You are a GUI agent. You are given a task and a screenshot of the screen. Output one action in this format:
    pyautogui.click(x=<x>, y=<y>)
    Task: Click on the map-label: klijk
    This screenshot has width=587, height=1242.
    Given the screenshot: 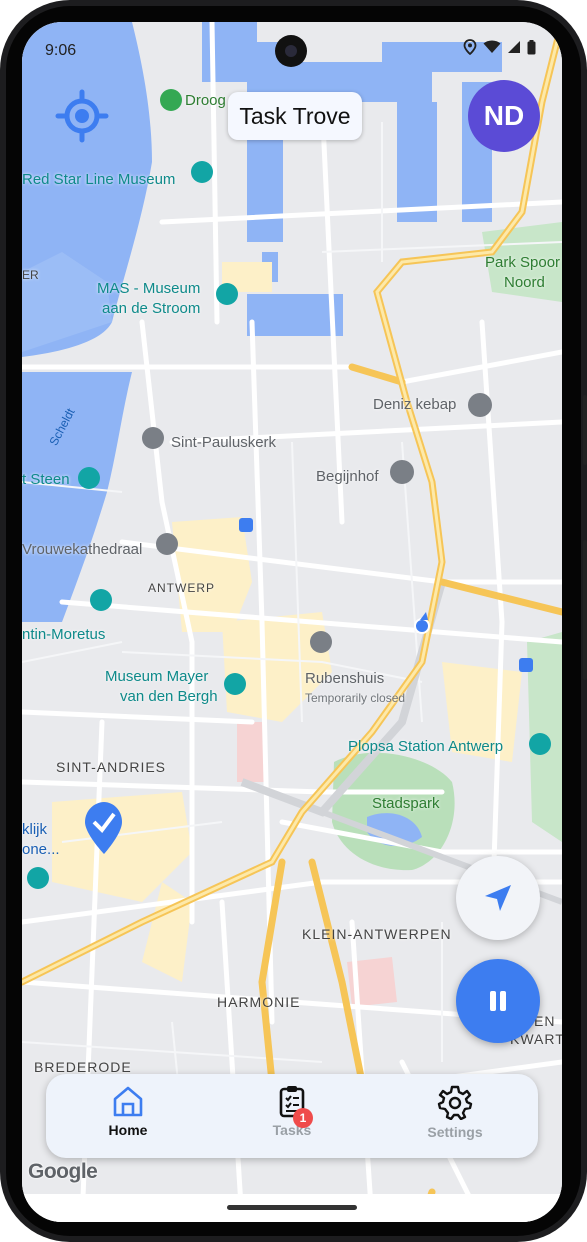 What is the action you would take?
    pyautogui.click(x=34, y=829)
    